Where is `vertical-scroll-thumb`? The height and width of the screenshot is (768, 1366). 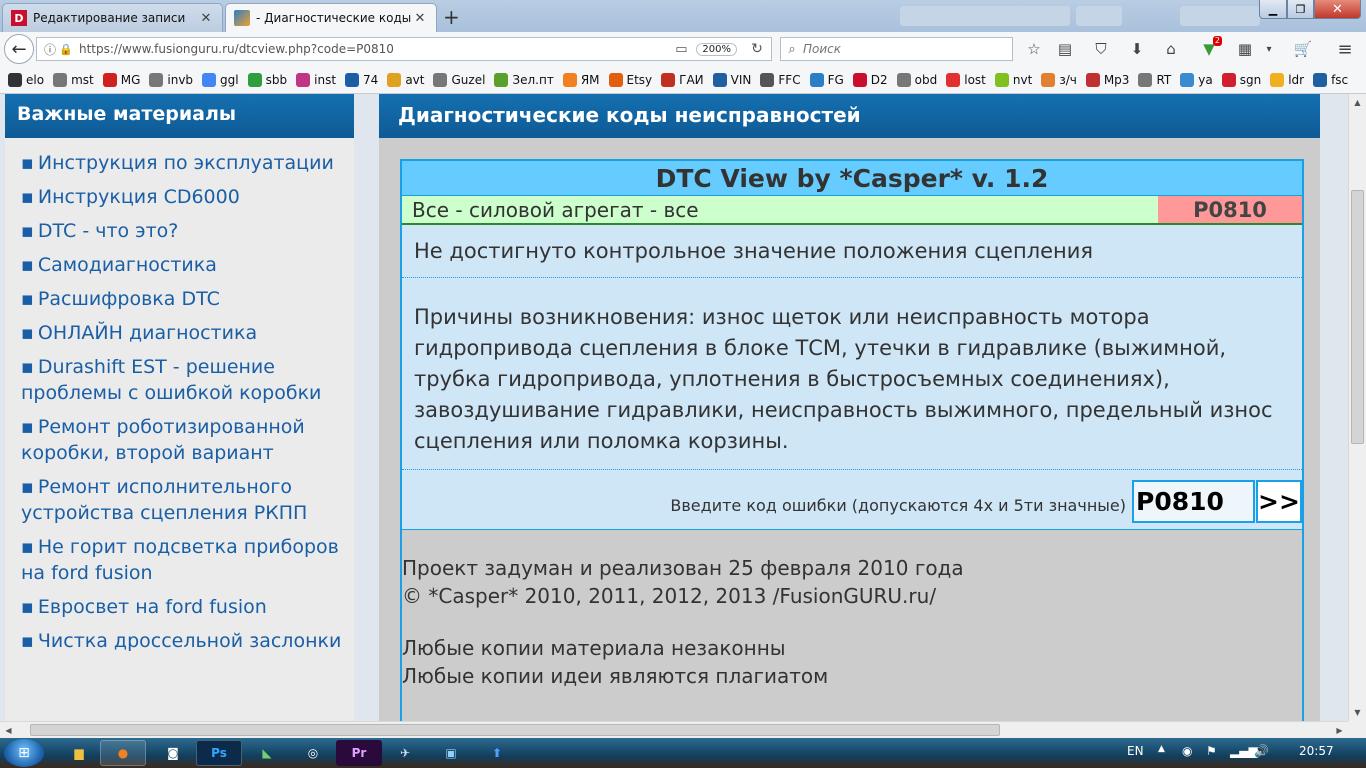
vertical-scroll-thumb is located at coordinates (1357, 317).